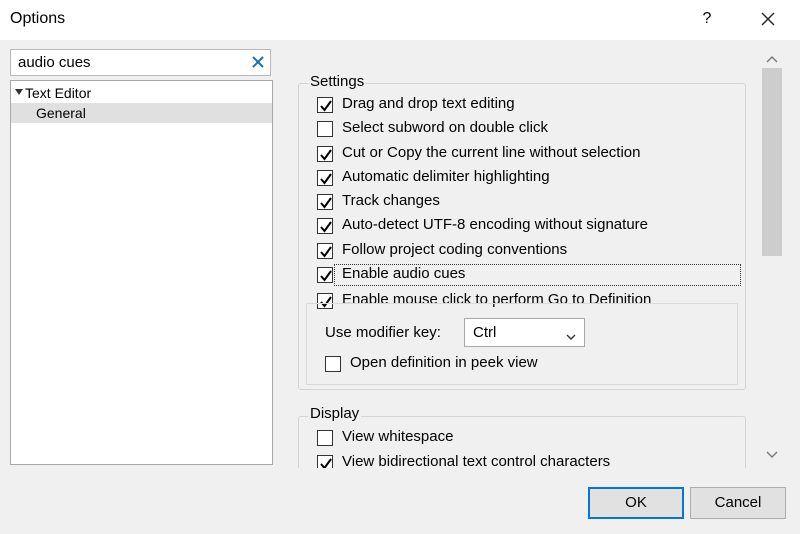 The width and height of the screenshot is (800, 534). I want to click on ok-button: OK, so click(636, 503).